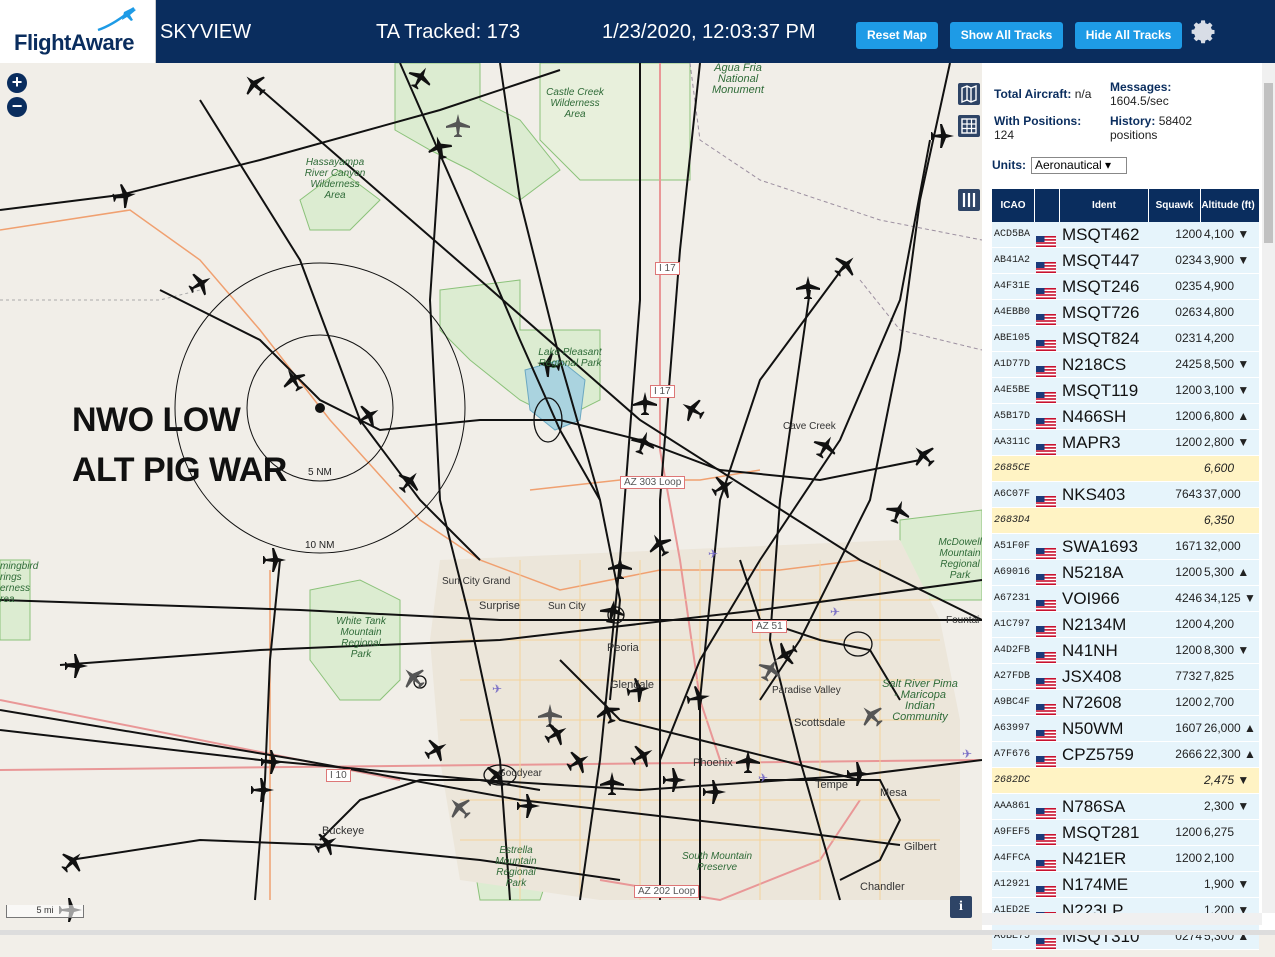  Describe the element at coordinates (1125, 443) in the screenshot. I see `table-row: AA311C MAPR3 1200 2,800 ▼` at that location.